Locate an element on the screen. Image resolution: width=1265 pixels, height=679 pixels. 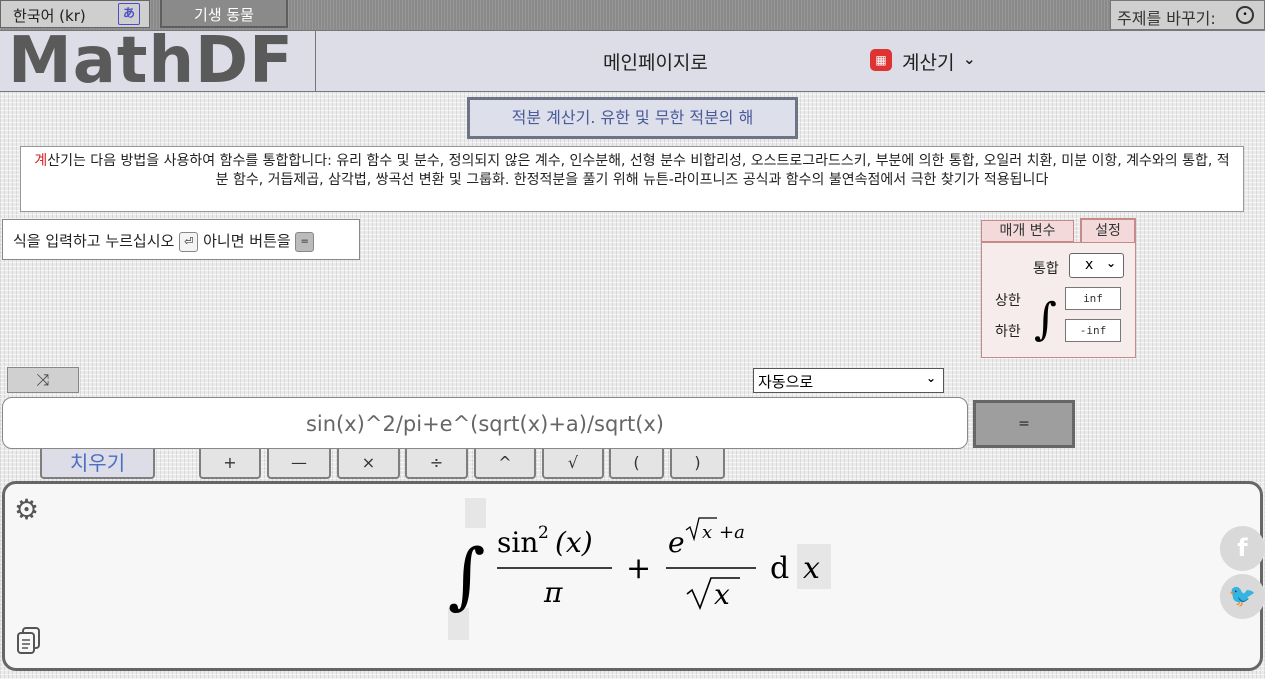
term2-exp-var: x is located at coordinates (707, 532).